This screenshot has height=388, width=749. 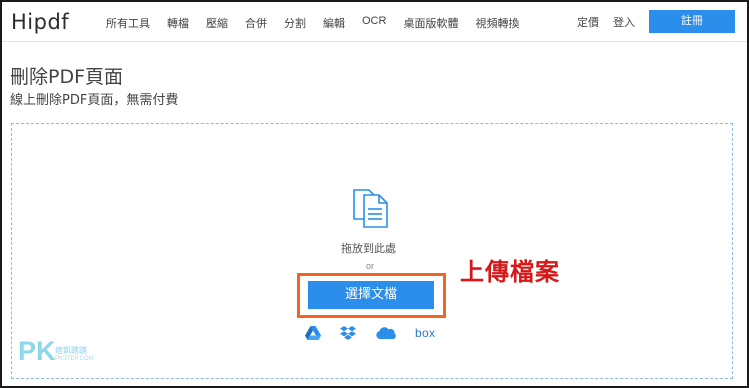 I want to click on nav-desktop-software: 桌面版軟體, so click(x=430, y=23).